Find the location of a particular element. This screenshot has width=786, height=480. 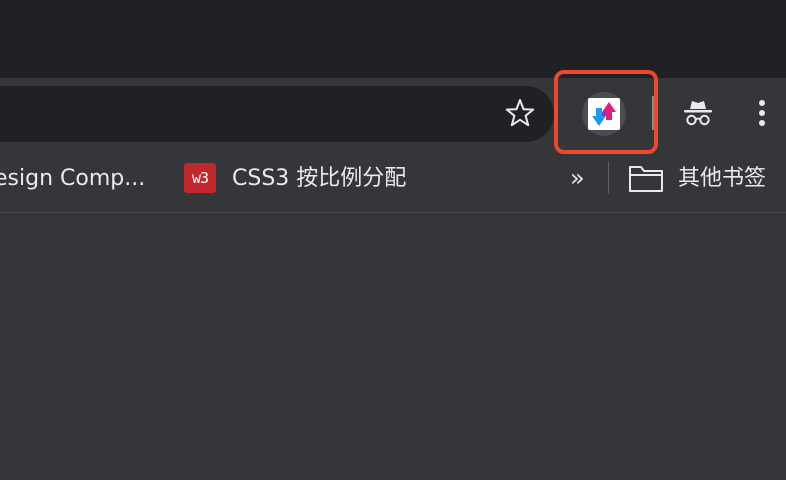

toolbar-separator is located at coordinates (653, 113).